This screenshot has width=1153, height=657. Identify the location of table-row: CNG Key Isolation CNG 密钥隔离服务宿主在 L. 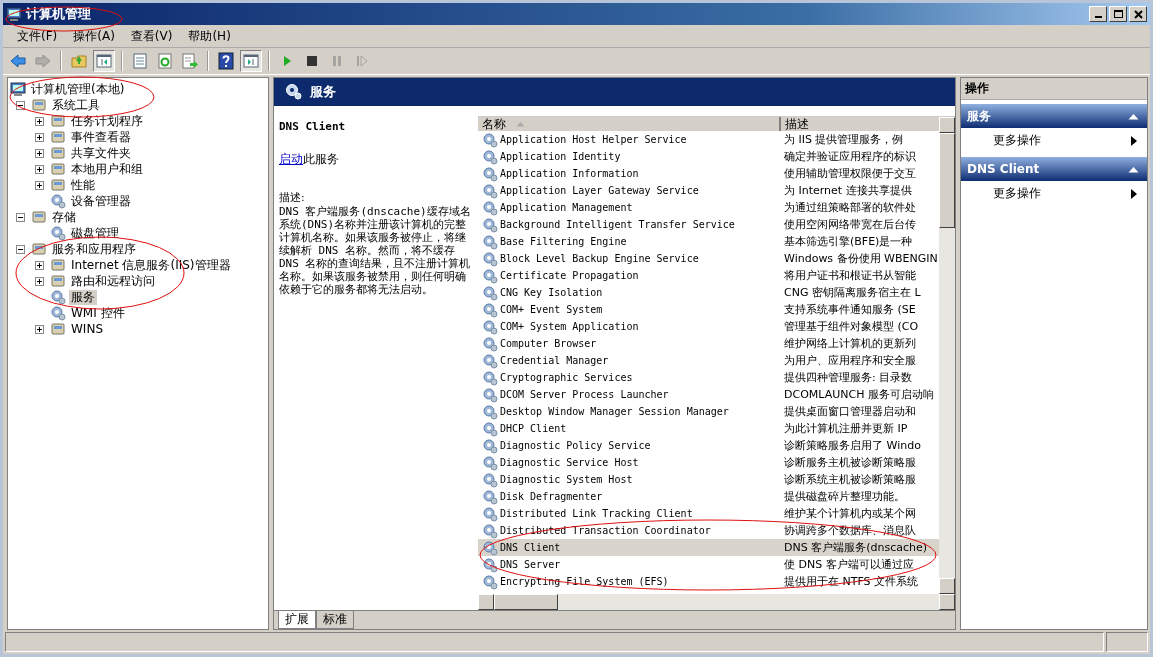
(708, 292).